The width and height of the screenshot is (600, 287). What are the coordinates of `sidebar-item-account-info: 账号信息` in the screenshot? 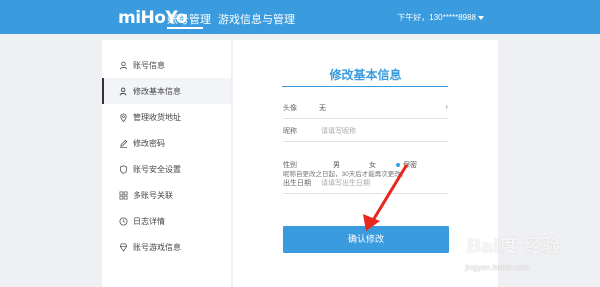 It's located at (166, 65).